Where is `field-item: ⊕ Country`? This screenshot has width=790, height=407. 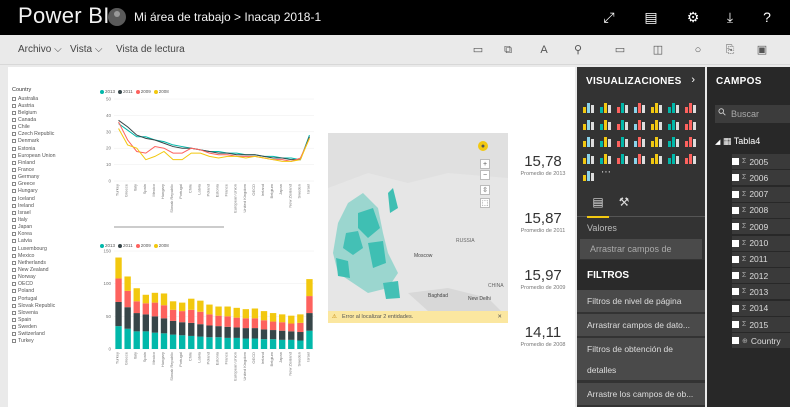 field-item: ⊕ Country is located at coordinates (761, 341).